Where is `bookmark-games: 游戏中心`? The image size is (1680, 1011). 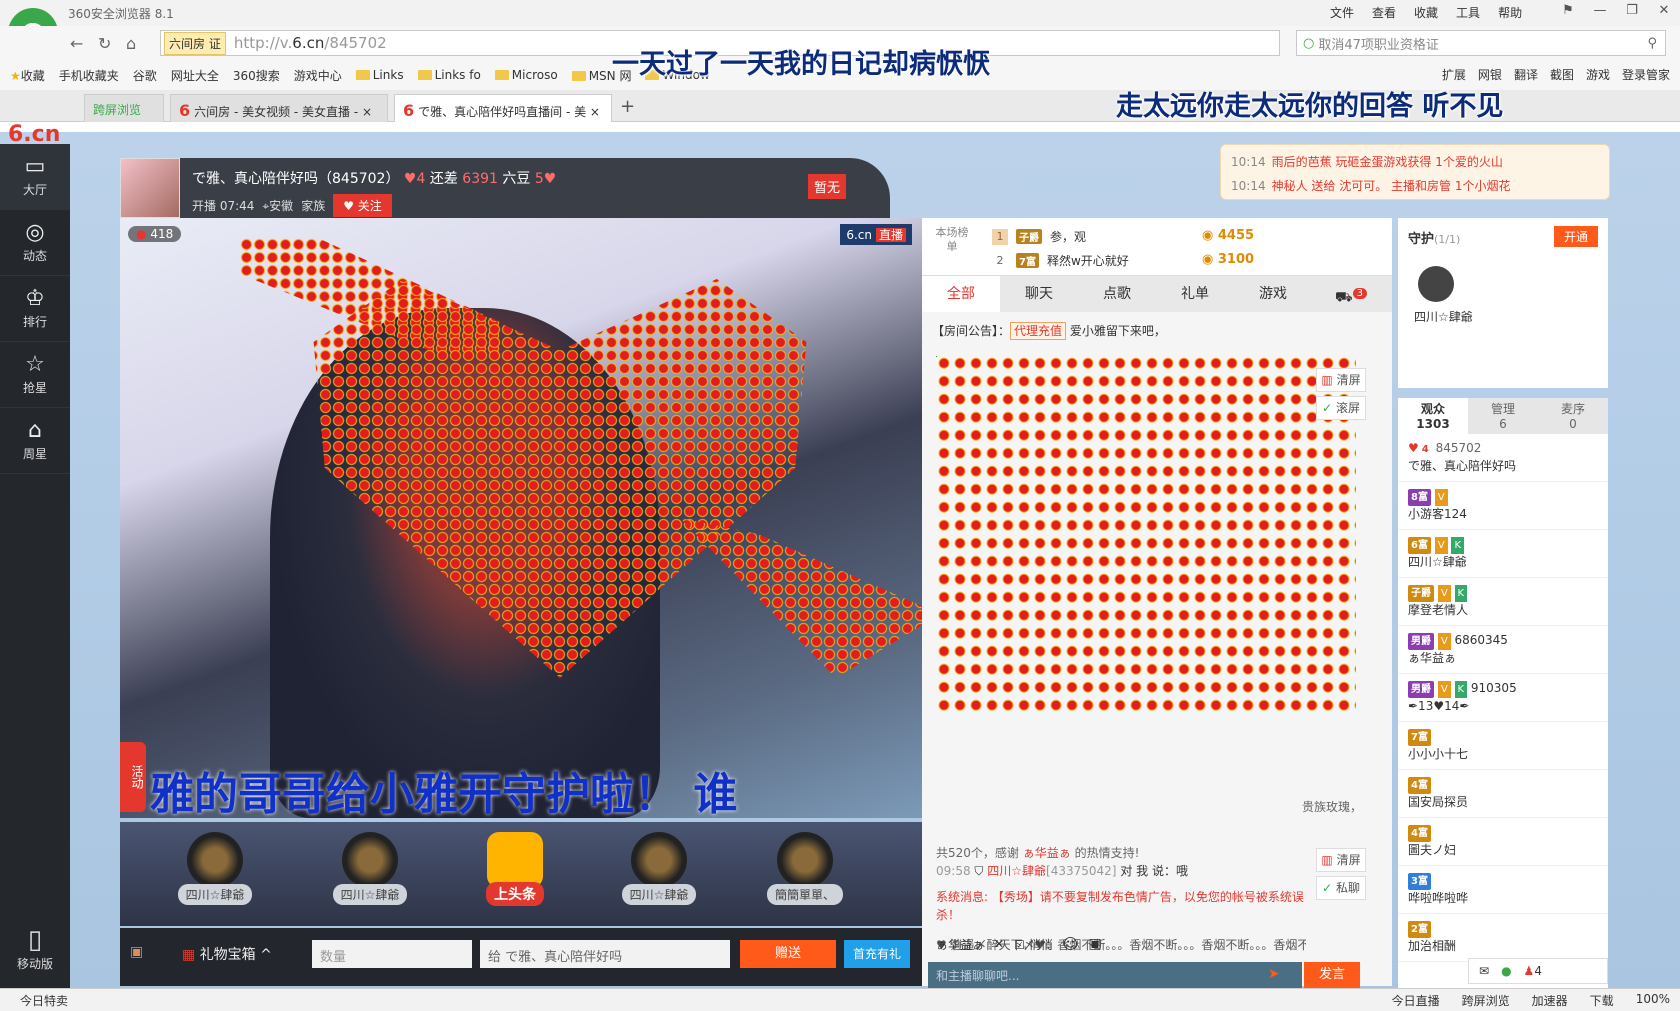
bookmark-games: 游戏中心 is located at coordinates (318, 75).